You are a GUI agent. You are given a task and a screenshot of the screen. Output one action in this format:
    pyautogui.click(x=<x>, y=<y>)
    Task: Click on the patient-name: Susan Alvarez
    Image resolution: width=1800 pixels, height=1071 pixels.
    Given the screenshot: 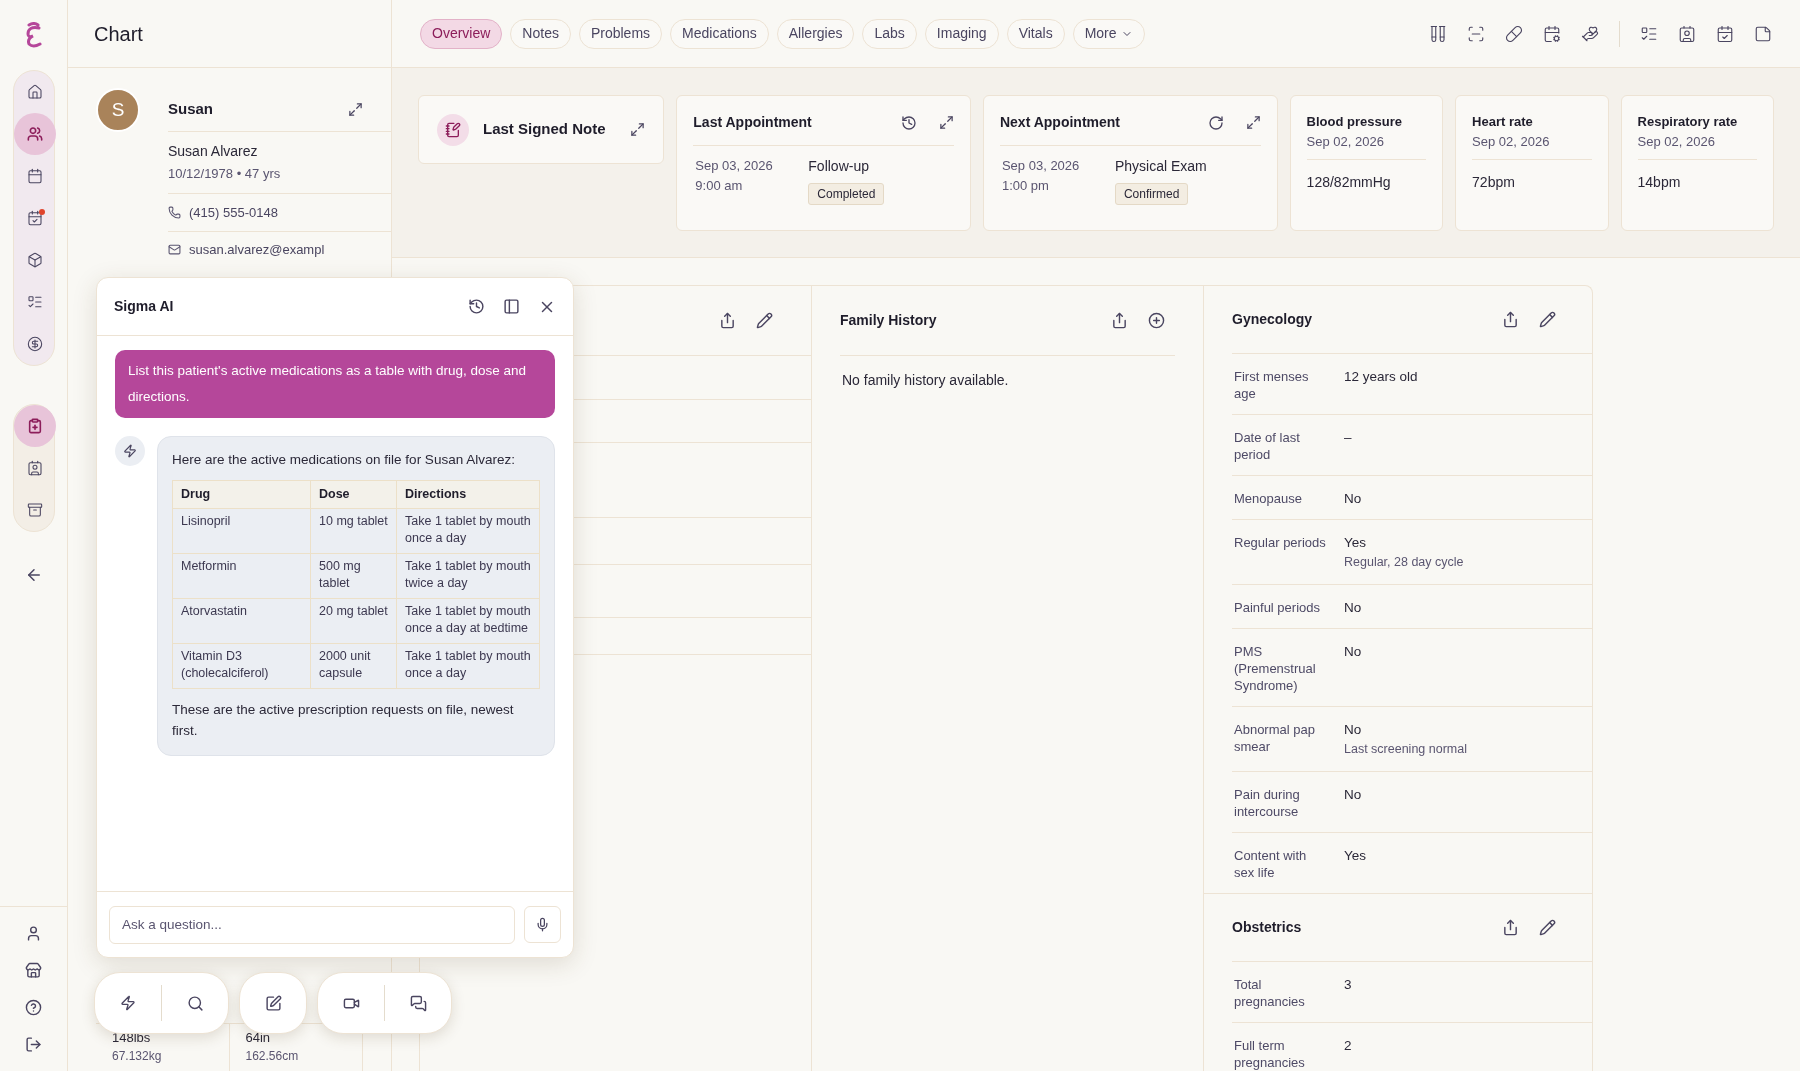 What is the action you would take?
    pyautogui.click(x=213, y=151)
    